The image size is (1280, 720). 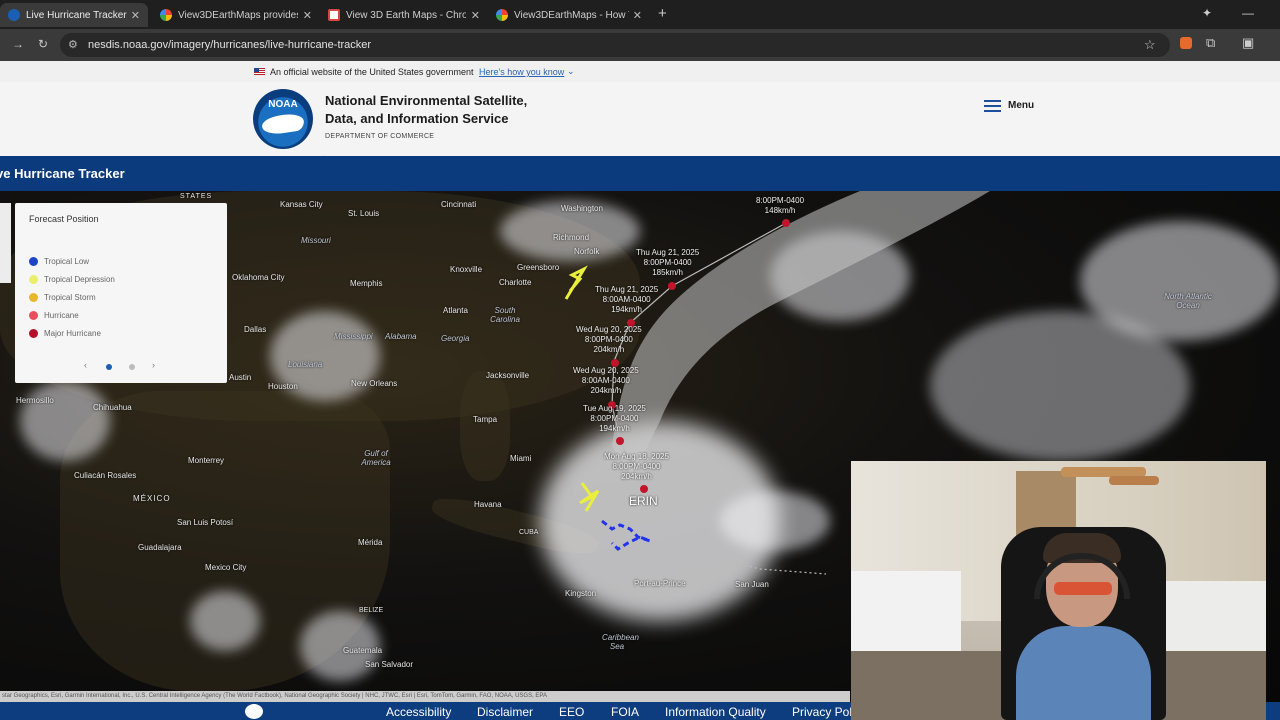 What do you see at coordinates (418, 712) in the screenshot?
I see `footer-link-accessibility: Accessibility` at bounding box center [418, 712].